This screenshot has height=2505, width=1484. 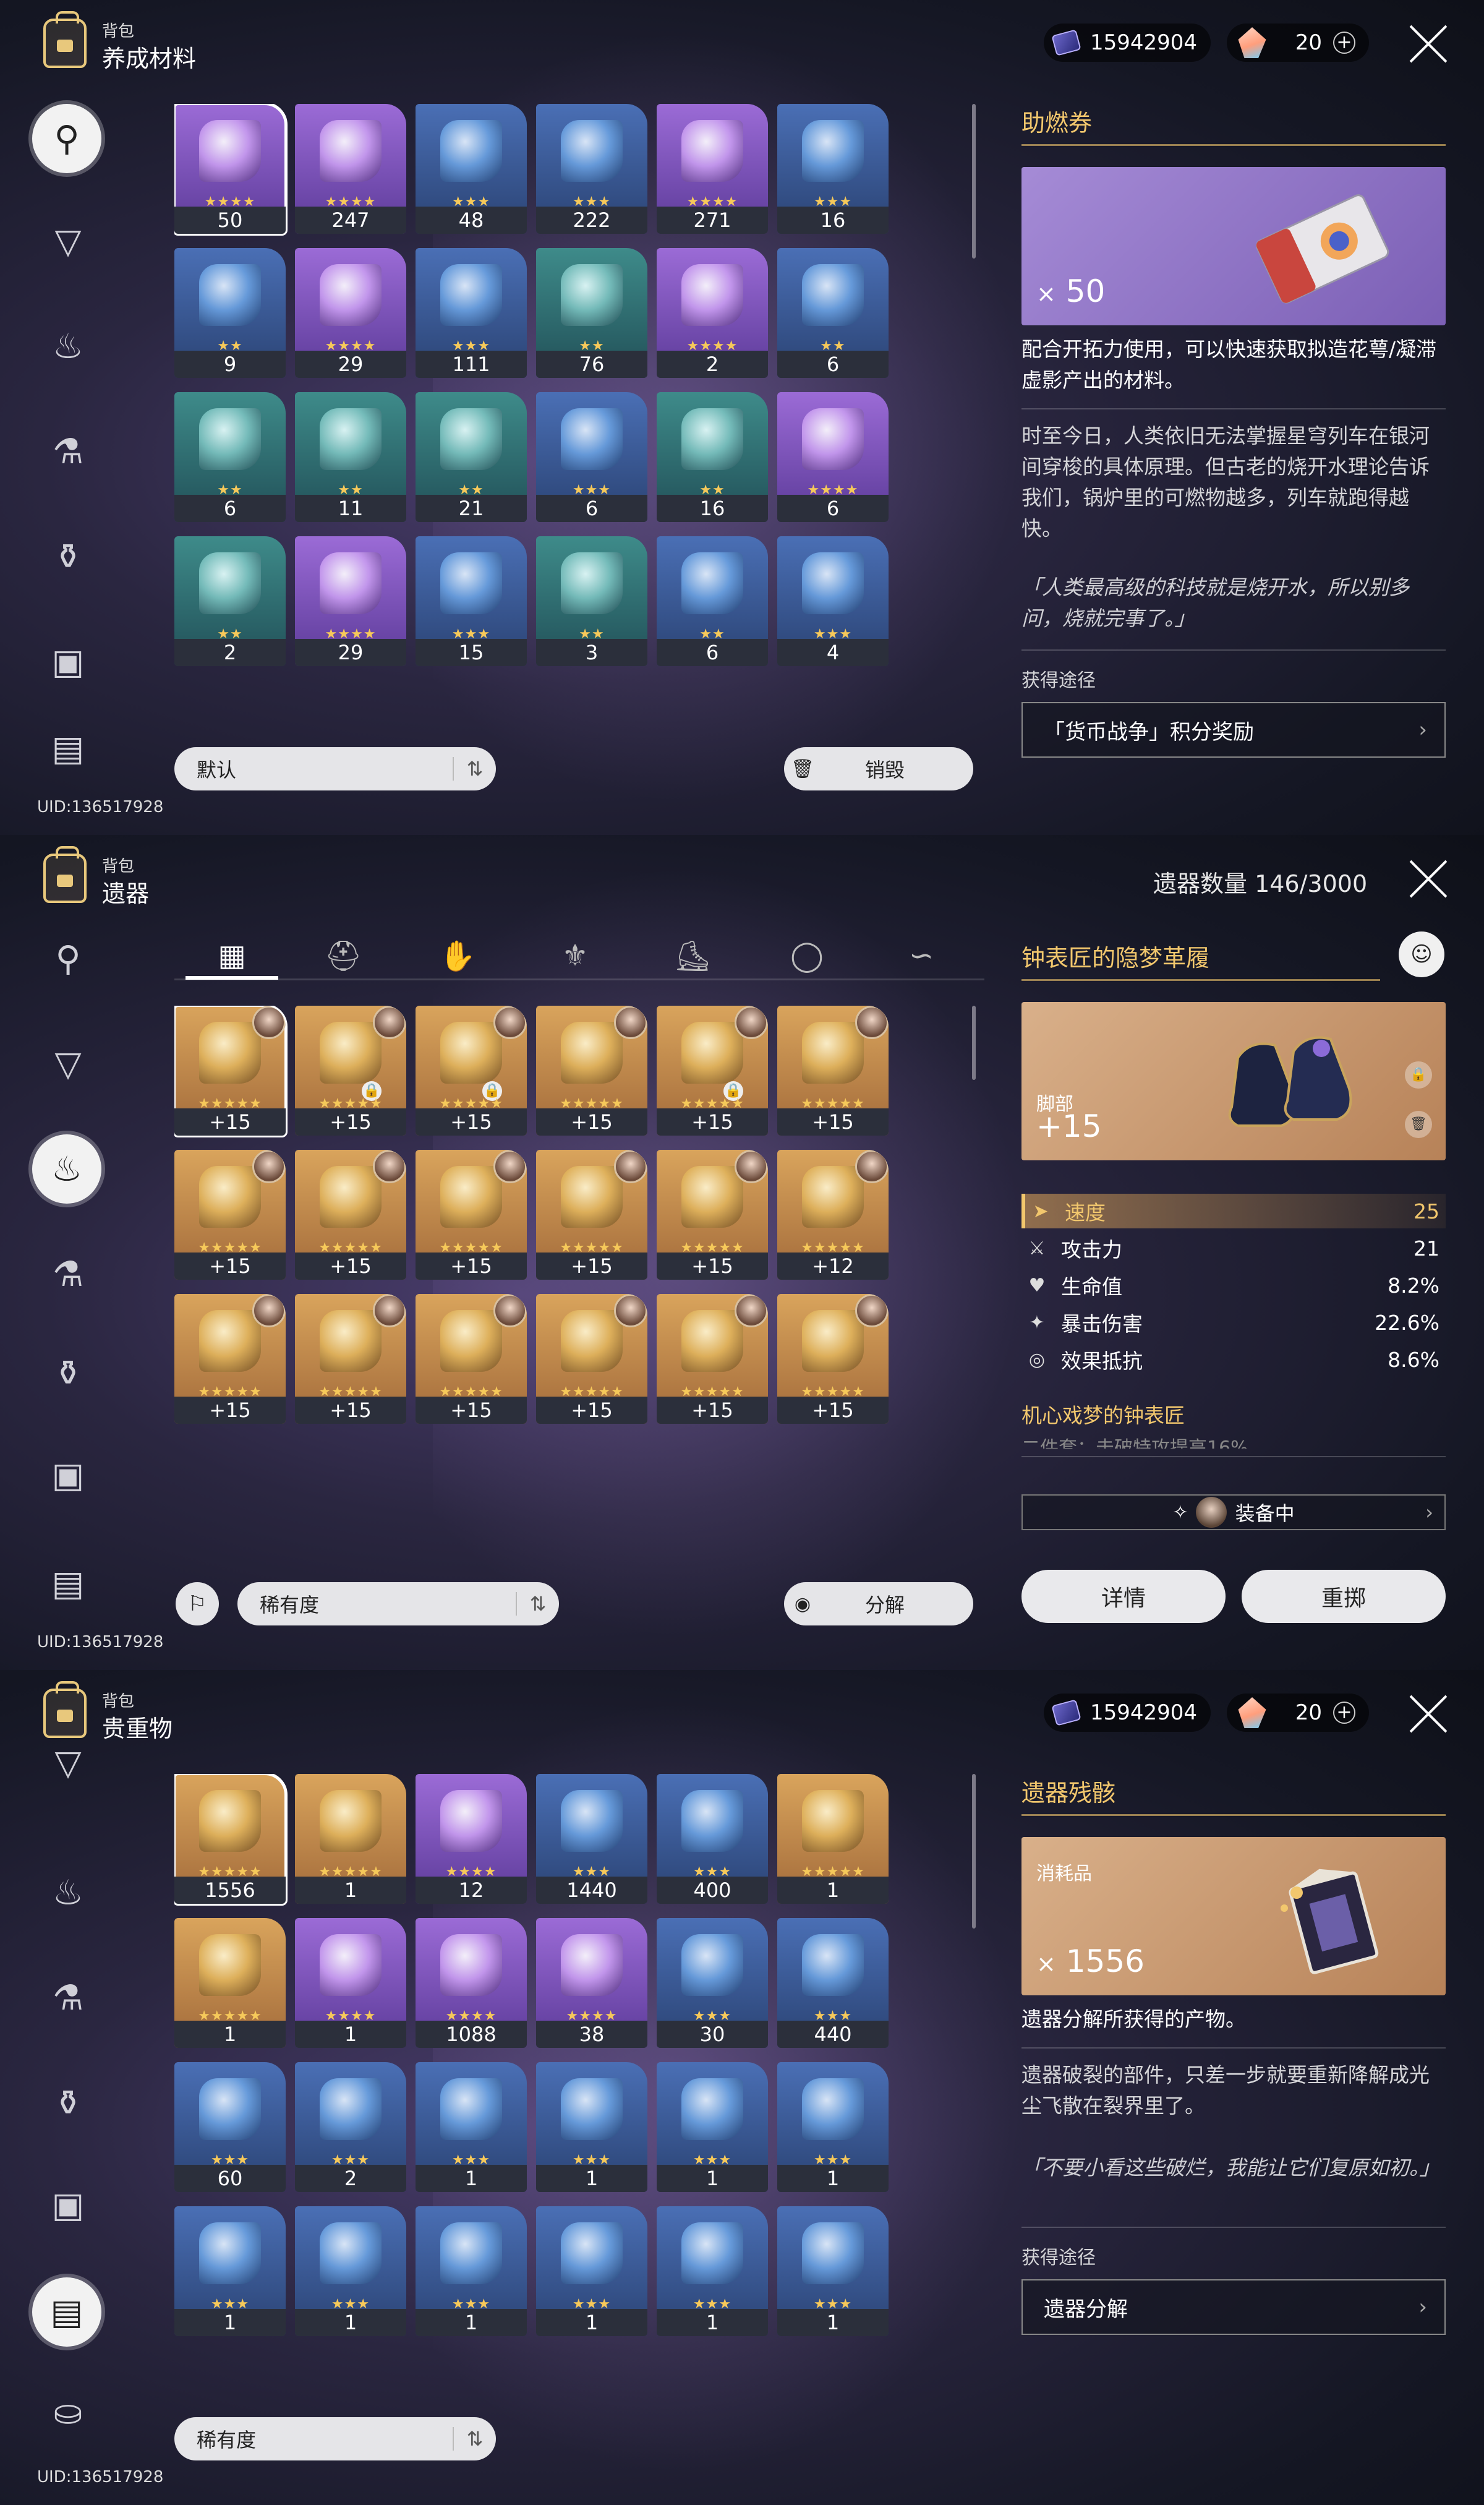 What do you see at coordinates (230, 601) in the screenshot?
I see `item-slot: ★★ 2` at bounding box center [230, 601].